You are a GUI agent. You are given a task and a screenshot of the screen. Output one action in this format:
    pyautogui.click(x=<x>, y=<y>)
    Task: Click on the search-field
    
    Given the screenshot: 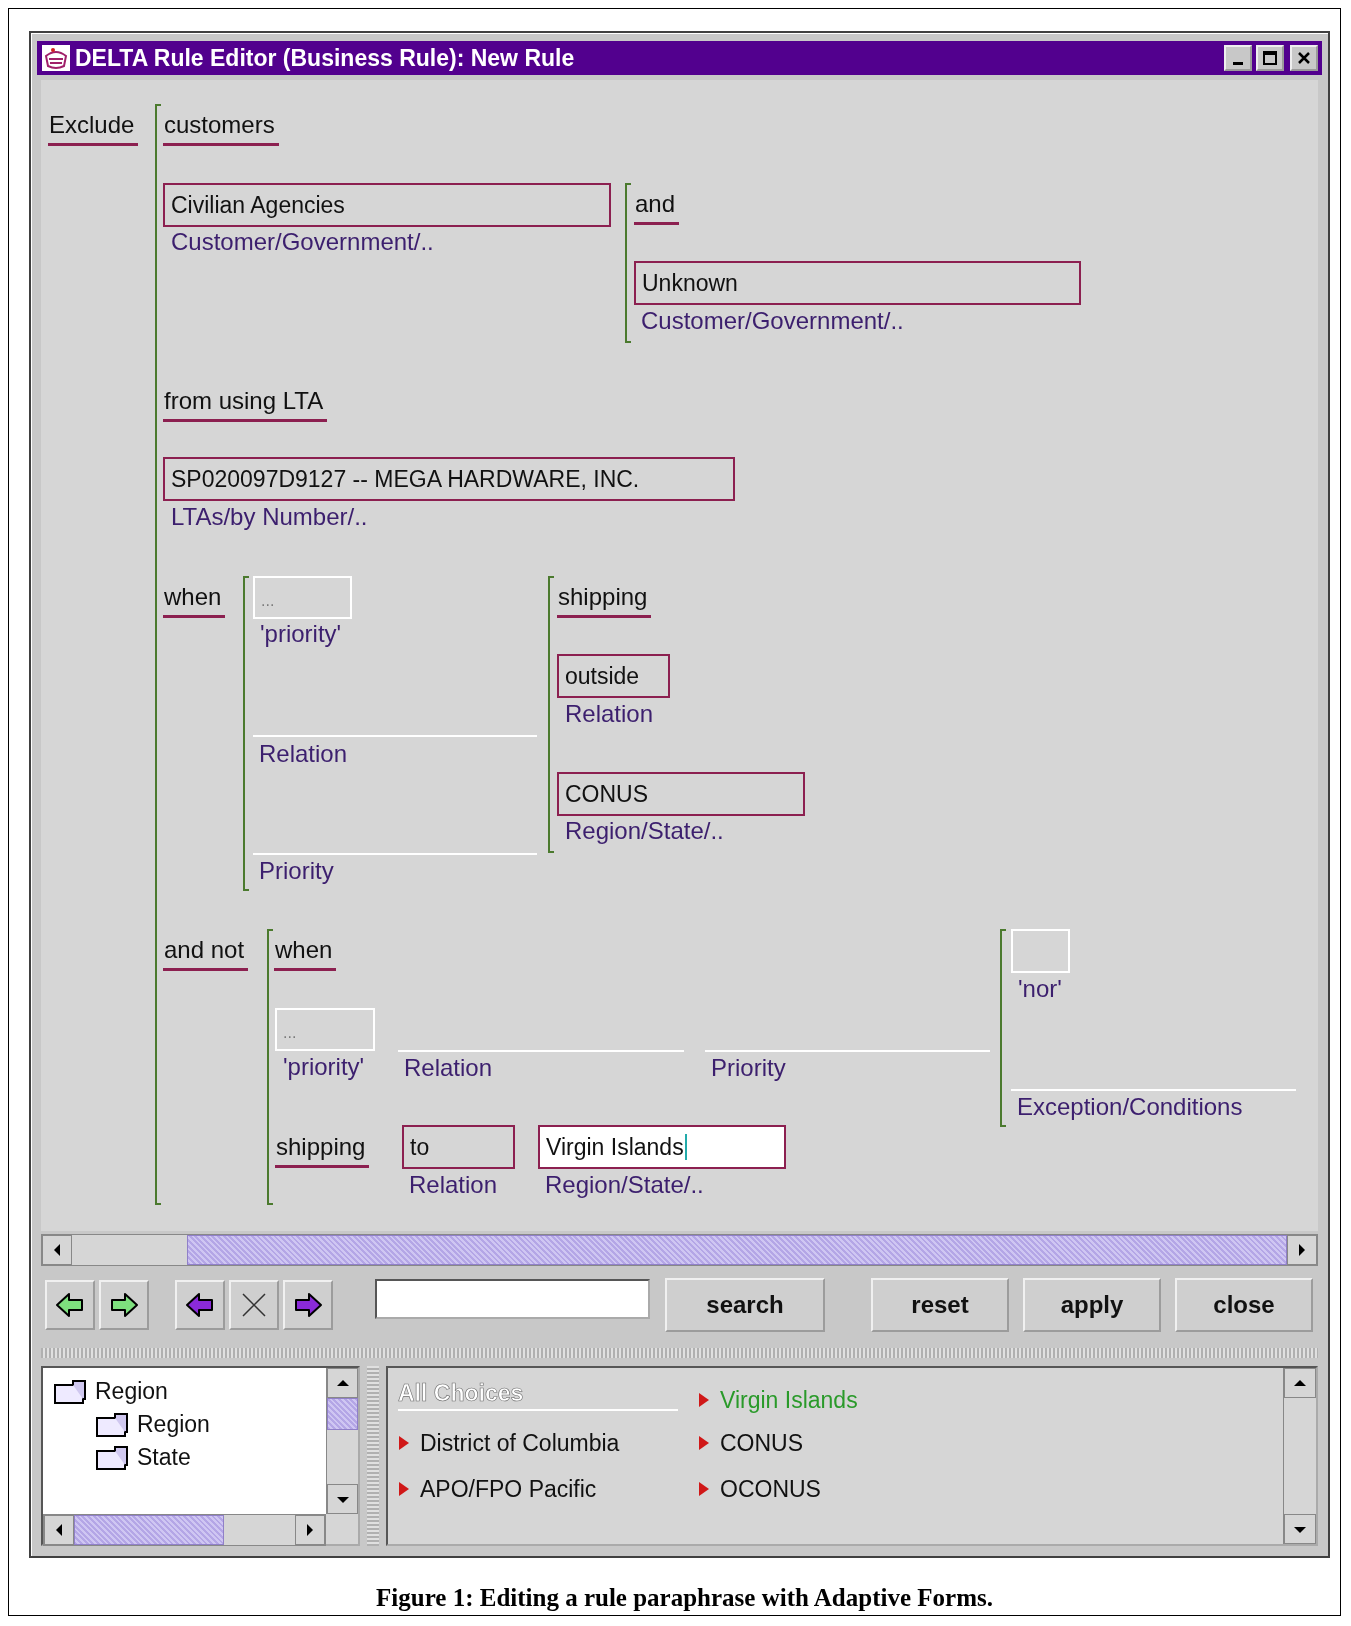 What is the action you would take?
    pyautogui.click(x=512, y=1299)
    